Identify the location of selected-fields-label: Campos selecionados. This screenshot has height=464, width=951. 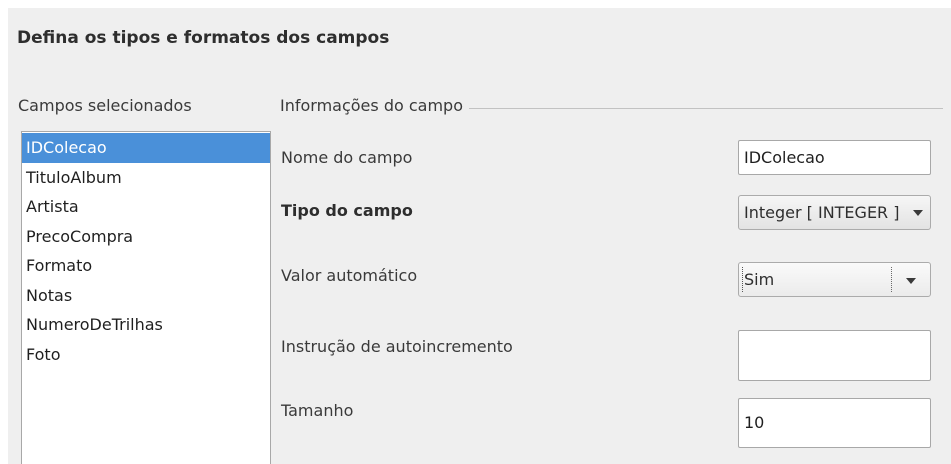
(105, 105).